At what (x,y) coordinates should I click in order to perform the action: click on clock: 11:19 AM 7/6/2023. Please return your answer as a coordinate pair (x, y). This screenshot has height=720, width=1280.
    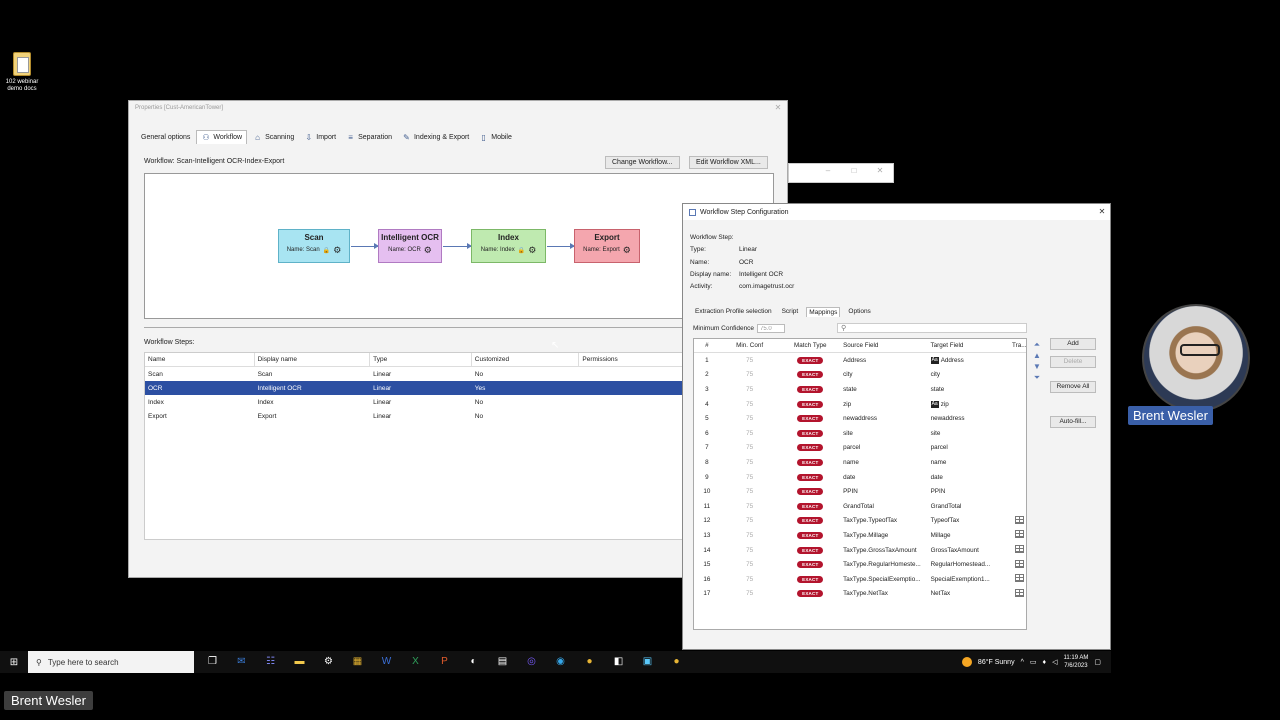
    Looking at the image, I should click on (1075, 662).